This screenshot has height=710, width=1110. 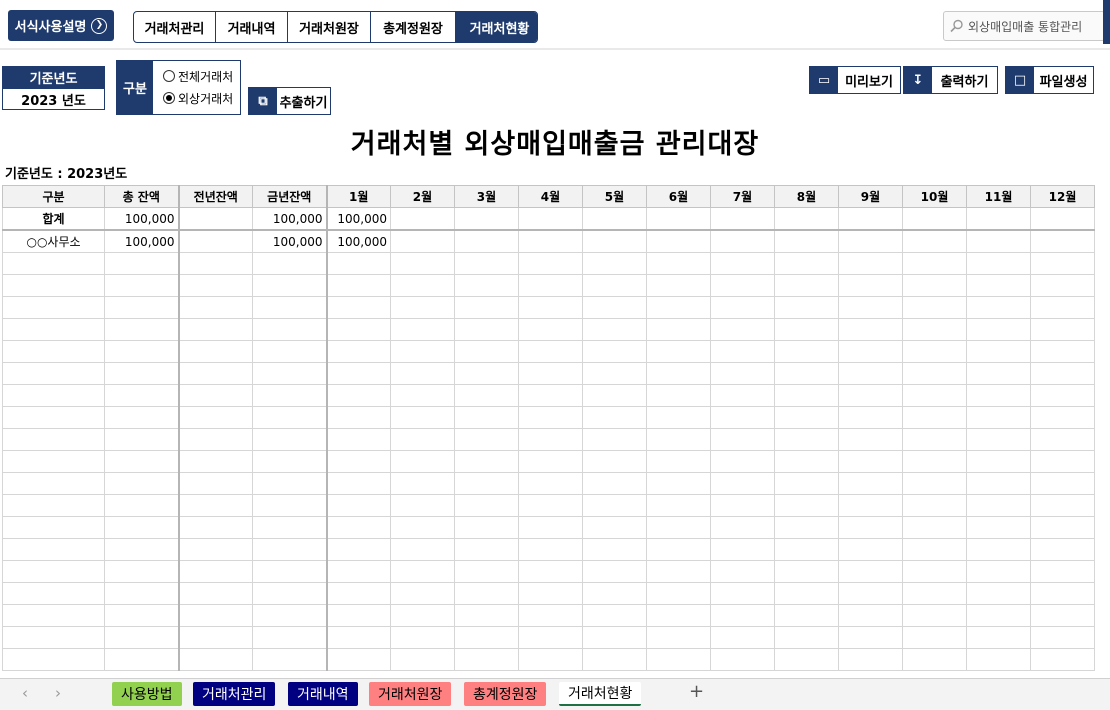 What do you see at coordinates (413, 27) in the screenshot?
I see `tab-general-ledger: 총계정원장` at bounding box center [413, 27].